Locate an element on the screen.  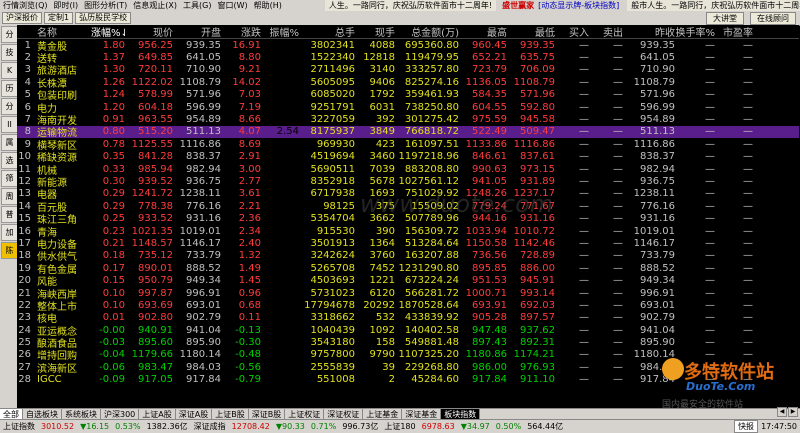
sidebar-item-5: 分 is located at coordinates (9, 106).